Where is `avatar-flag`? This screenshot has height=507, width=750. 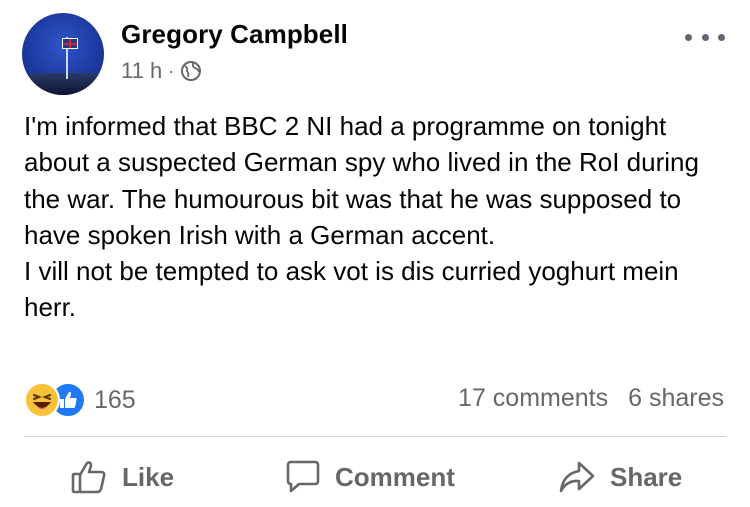 avatar-flag is located at coordinates (70, 43).